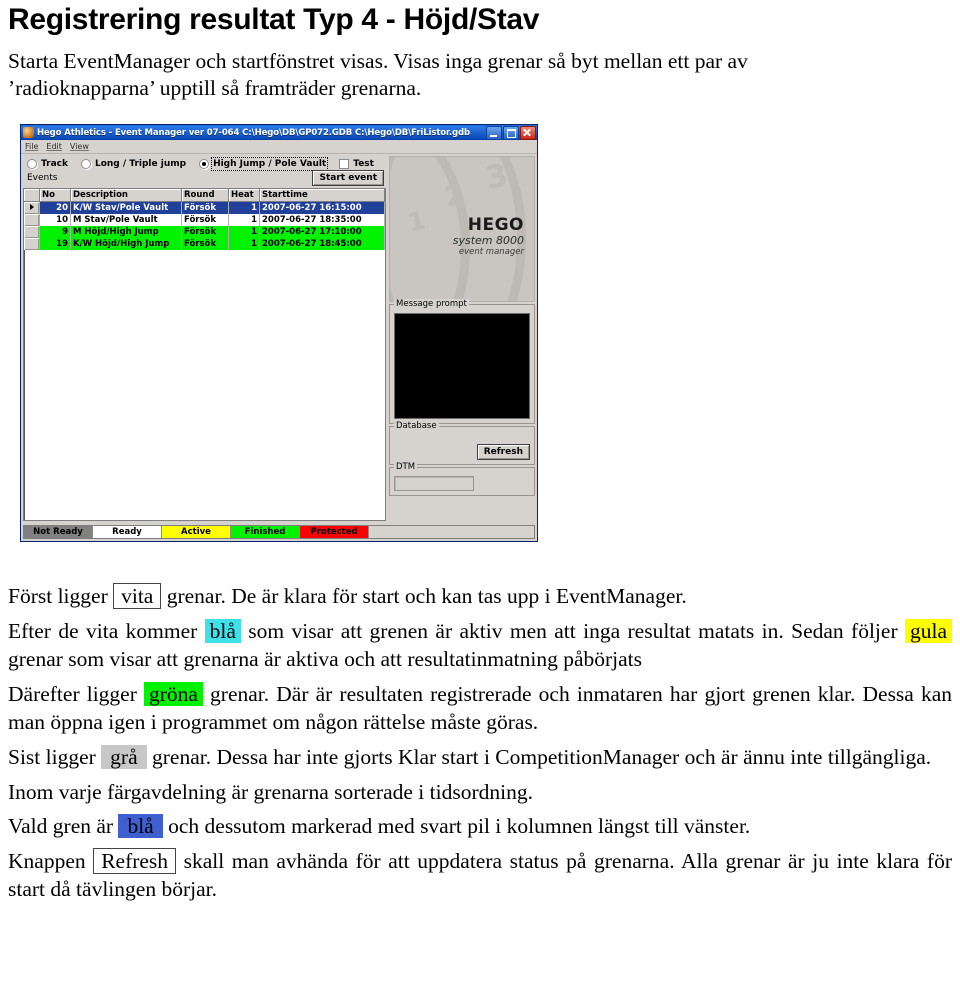 Image resolution: width=960 pixels, height=984 pixels. Describe the element at coordinates (322, 195) in the screenshot. I see `column-starttime: Starttime` at that location.